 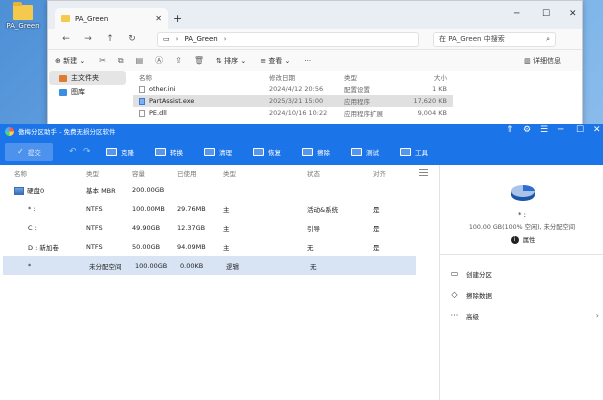 What do you see at coordinates (454, 315) in the screenshot?
I see `more-icon: ···` at bounding box center [454, 315].